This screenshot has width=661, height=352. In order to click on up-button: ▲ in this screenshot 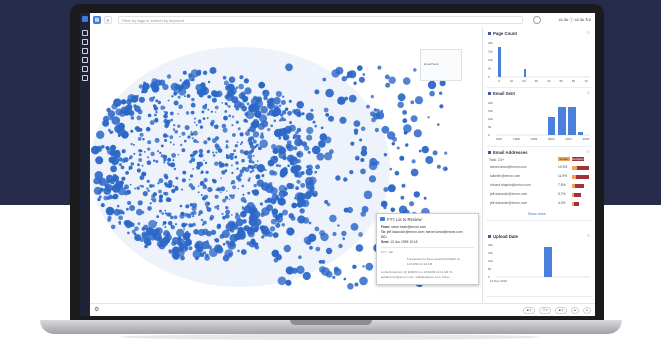, I will do `click(575, 310)`.